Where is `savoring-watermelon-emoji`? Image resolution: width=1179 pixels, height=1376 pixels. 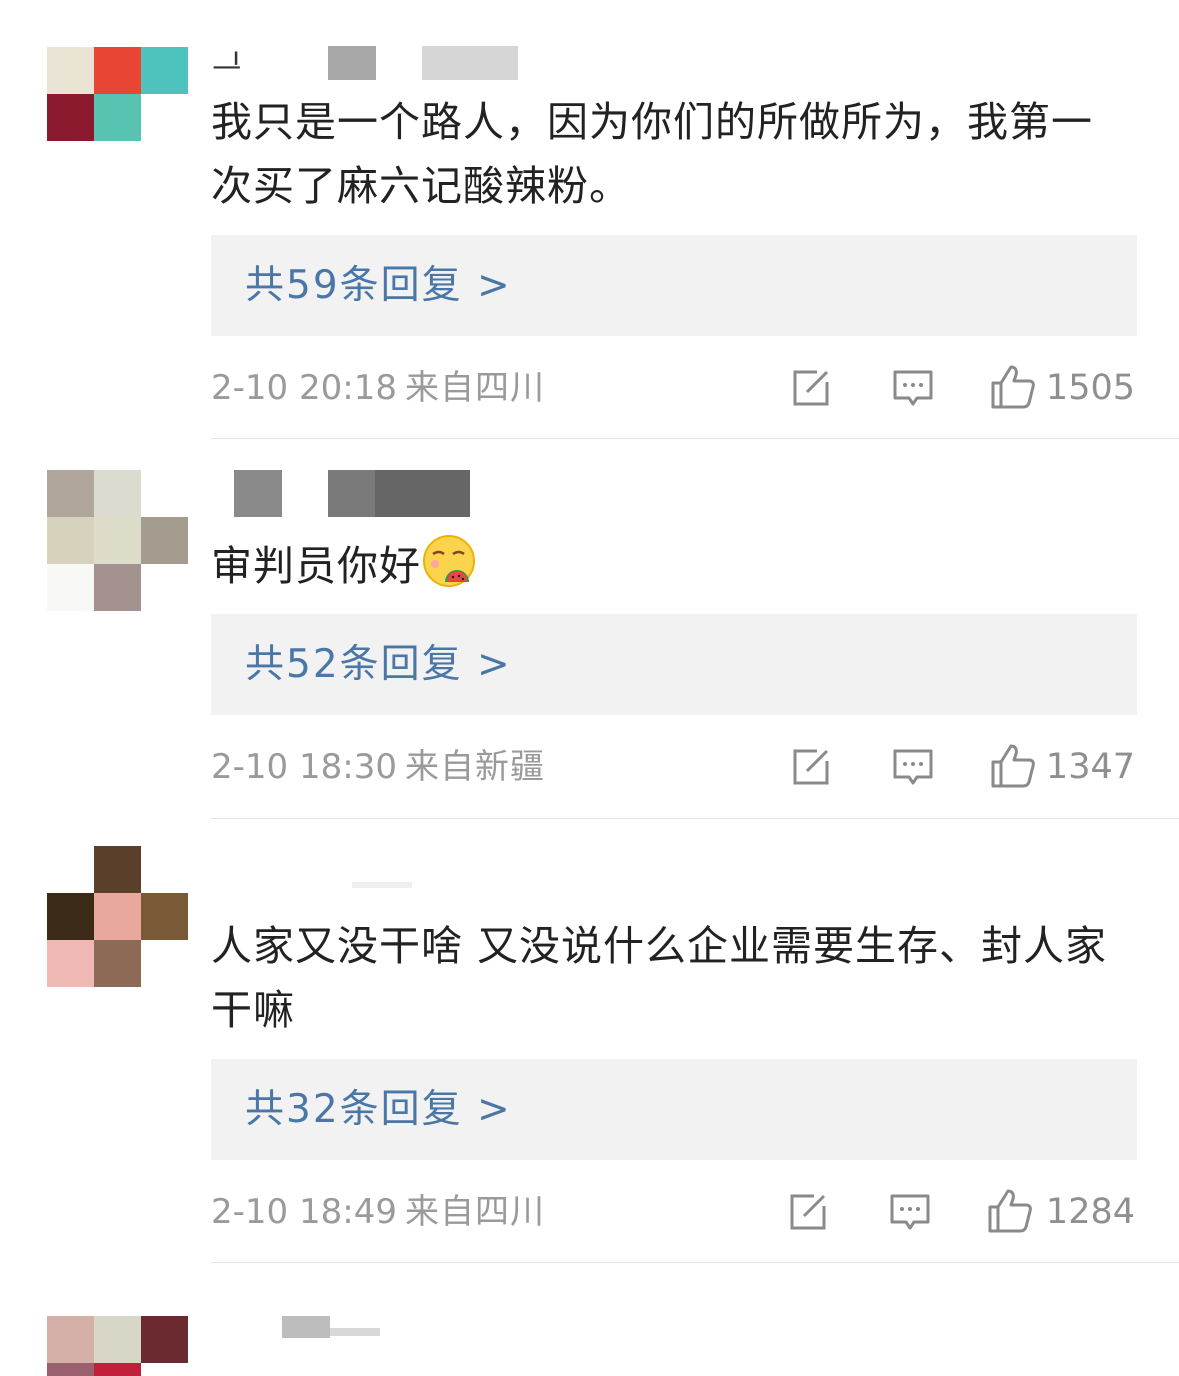
savoring-watermelon-emoji is located at coordinates (449, 561).